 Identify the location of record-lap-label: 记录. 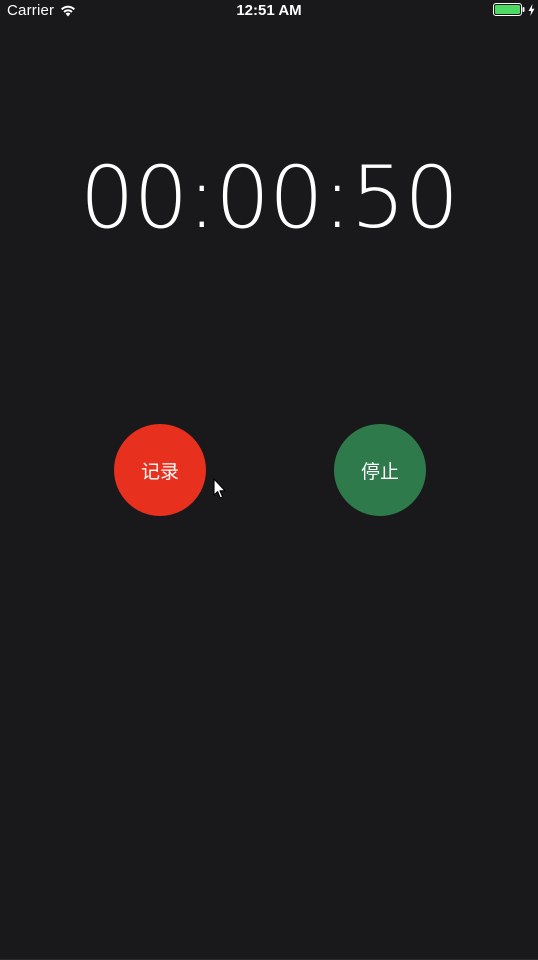
(159, 471).